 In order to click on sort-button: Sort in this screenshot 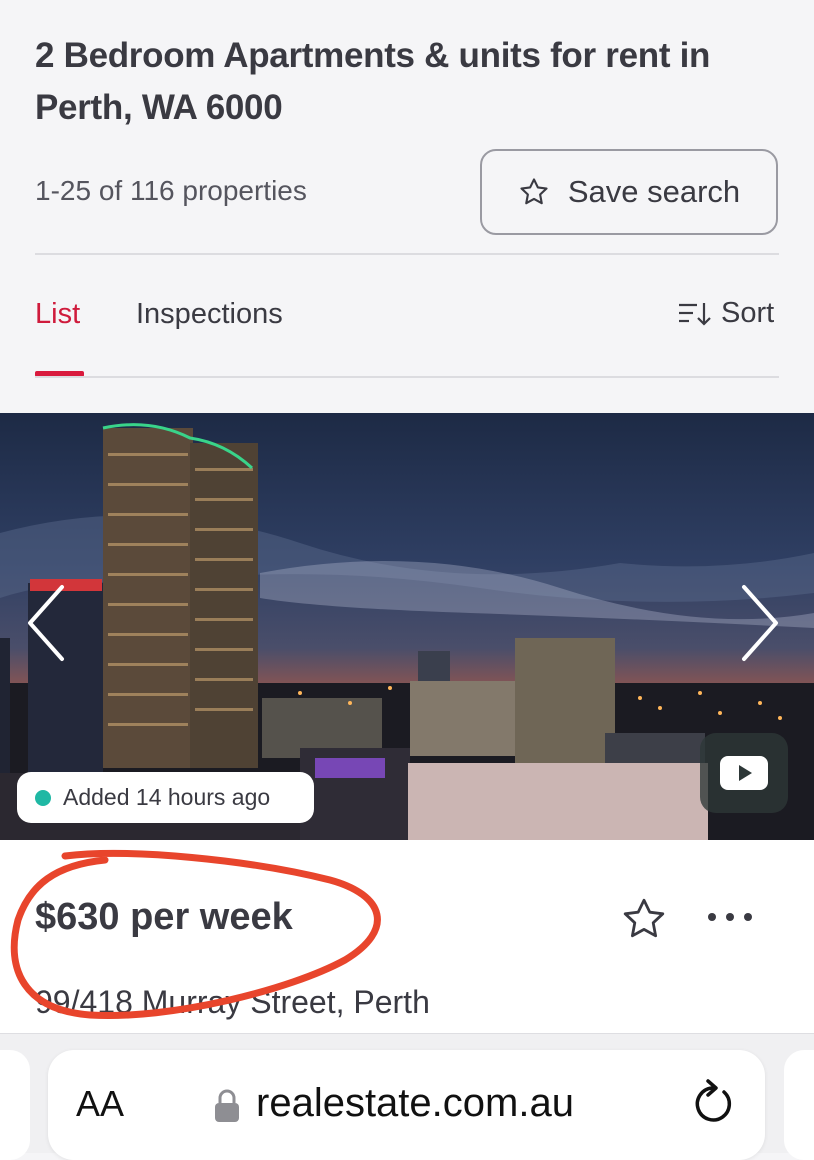, I will do `click(725, 313)`.